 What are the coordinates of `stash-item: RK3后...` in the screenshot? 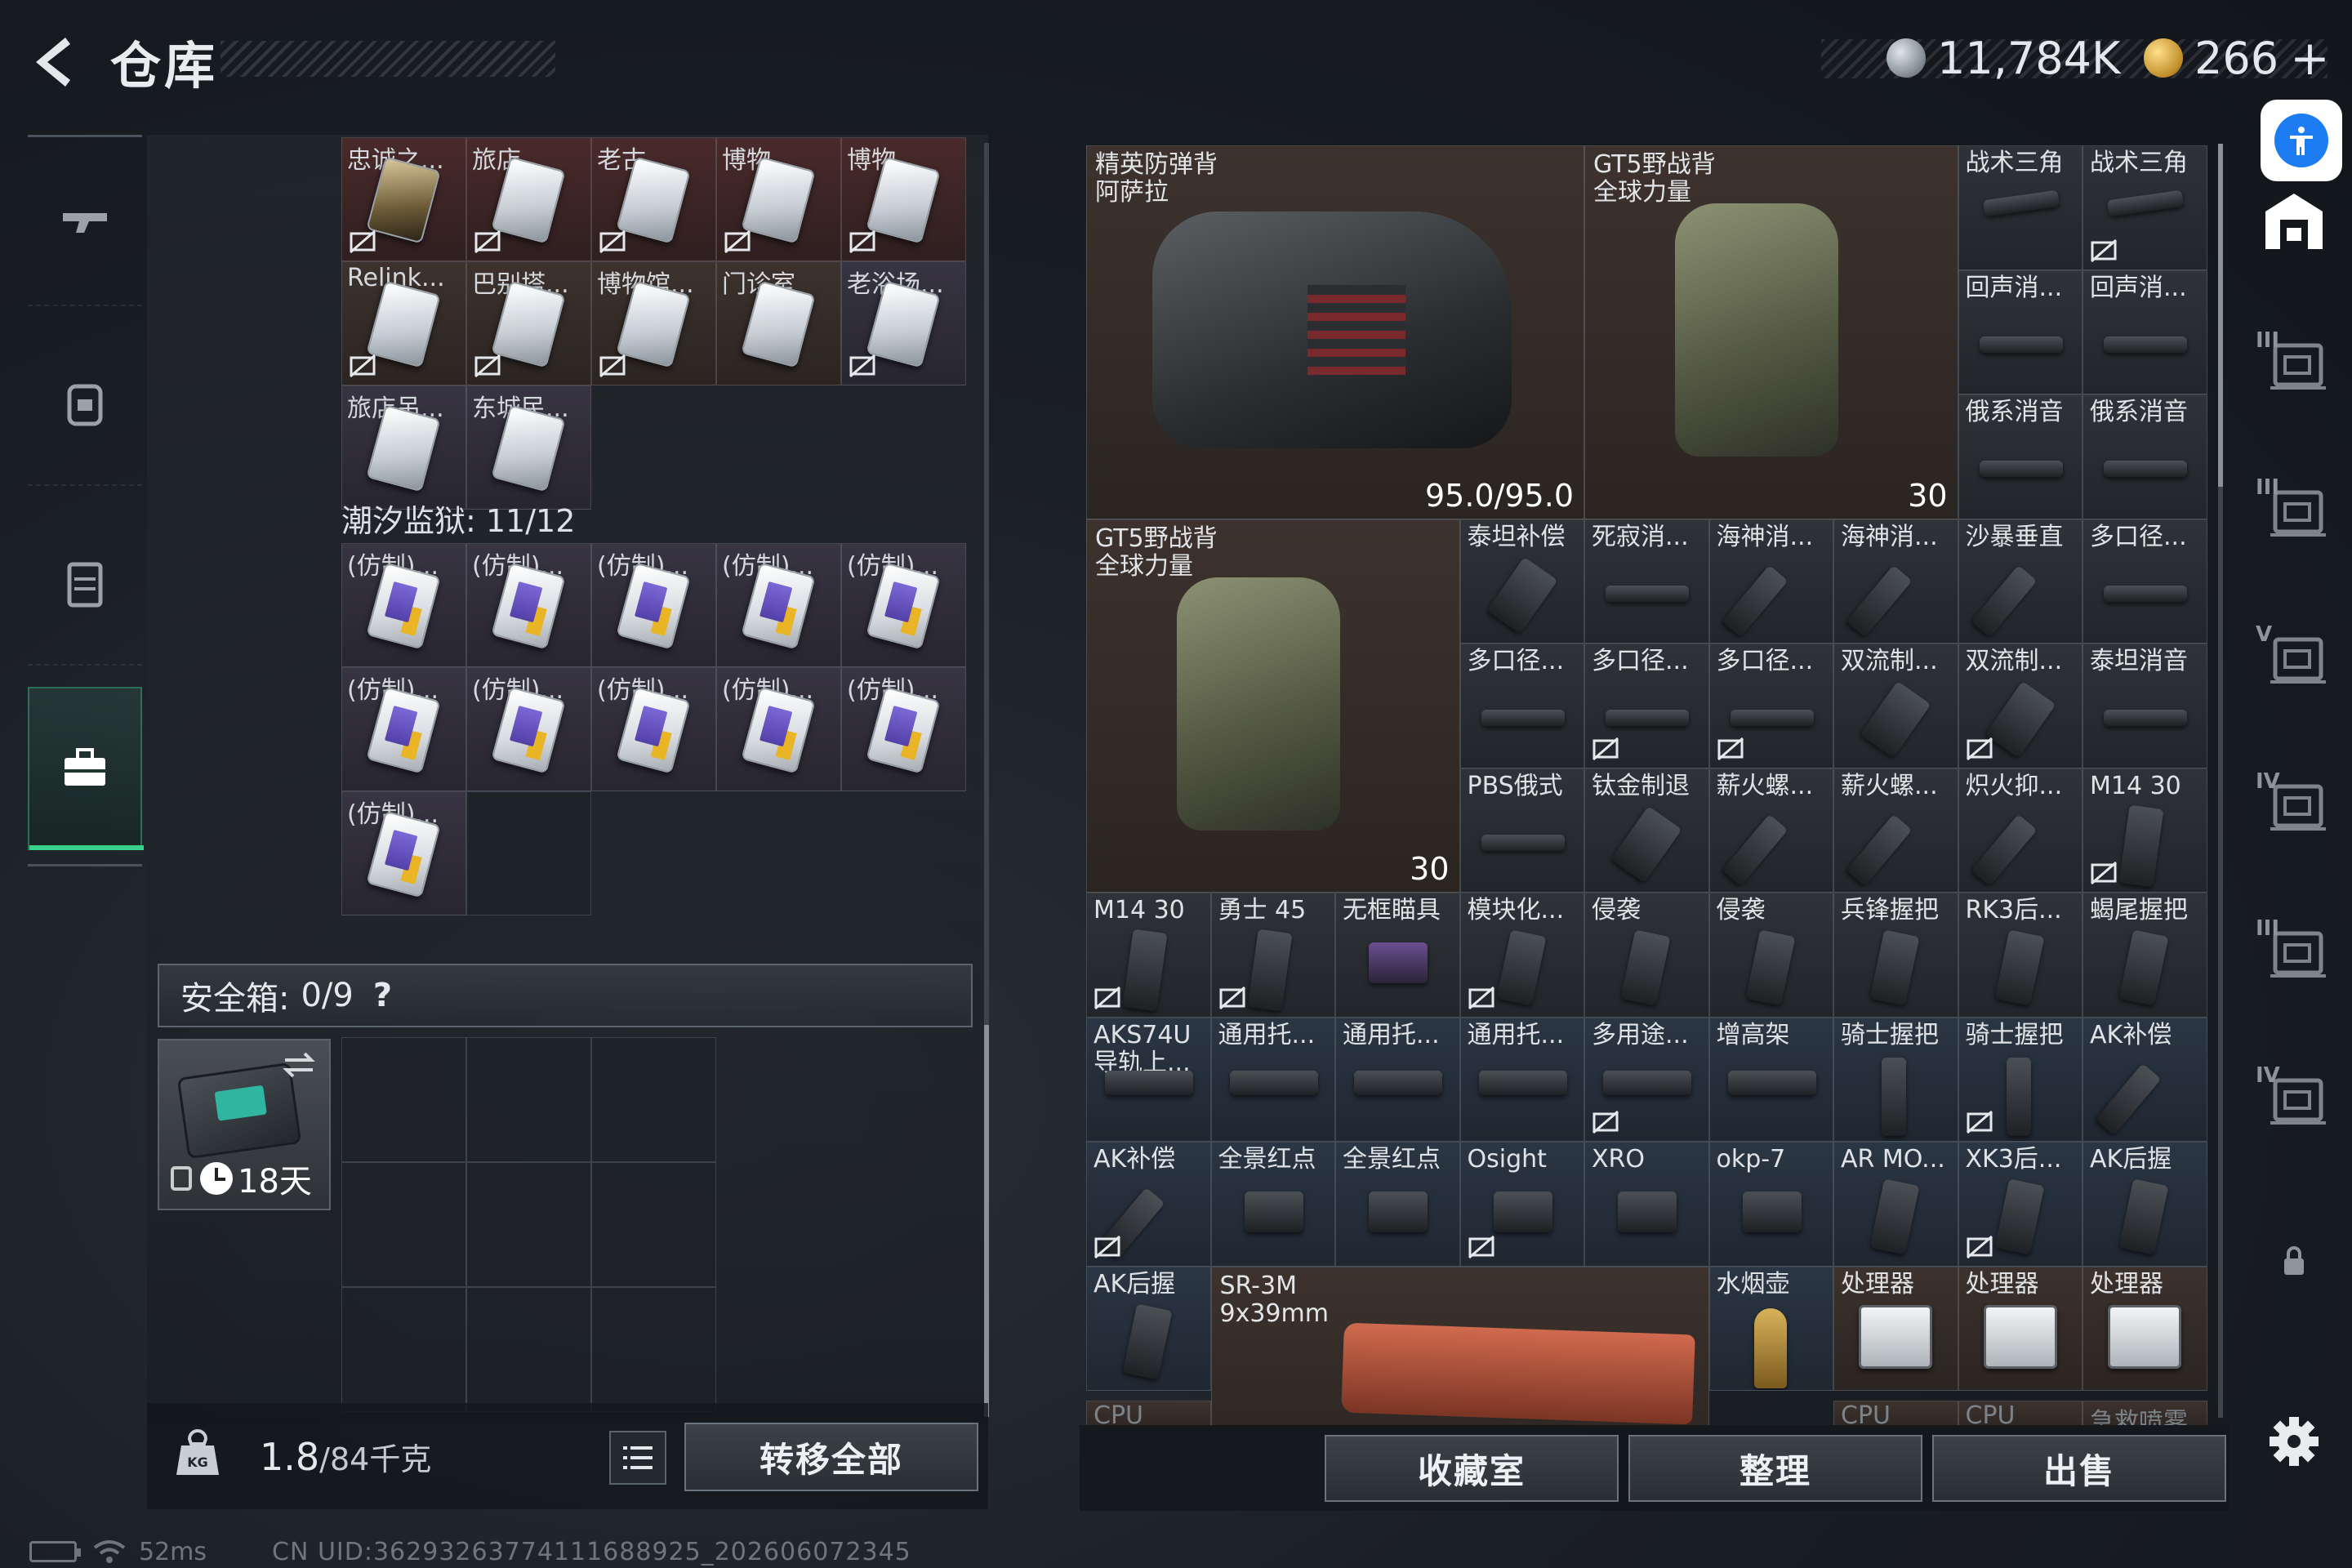 It's located at (2020, 955).